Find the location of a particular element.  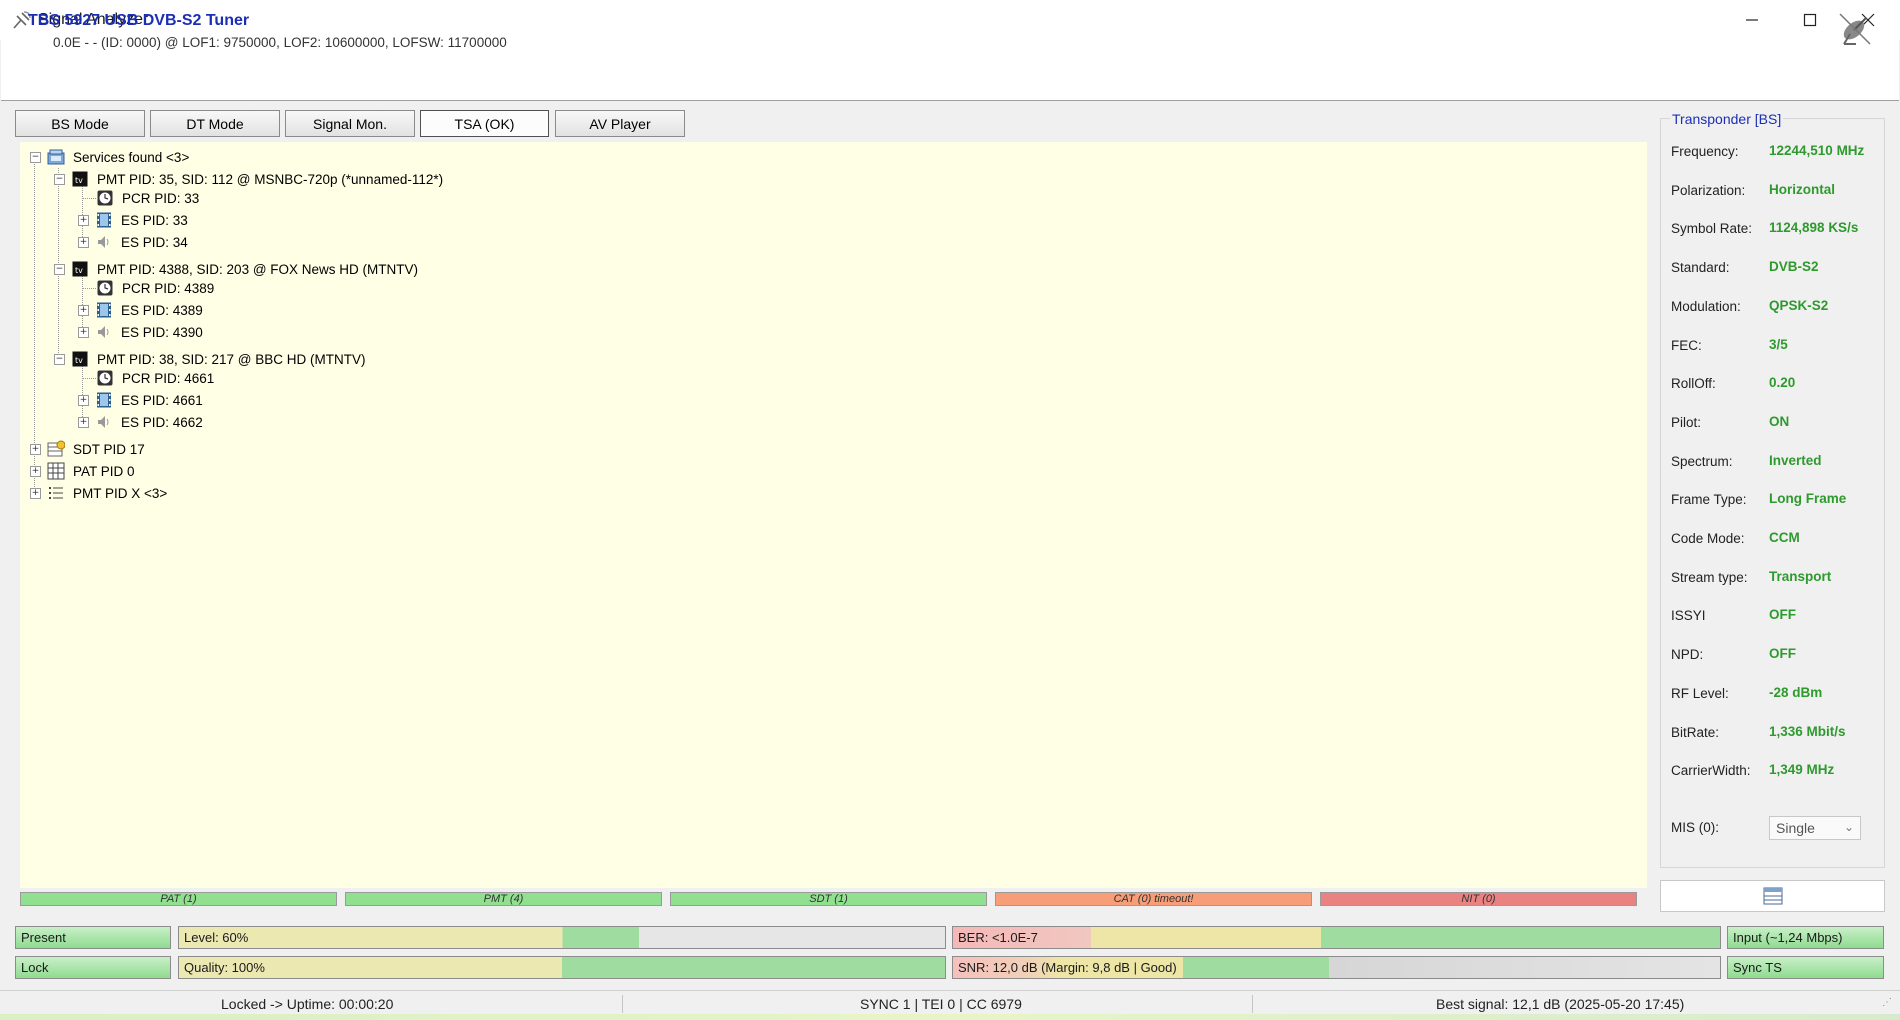

tab-av-player: AV Player is located at coordinates (620, 123).